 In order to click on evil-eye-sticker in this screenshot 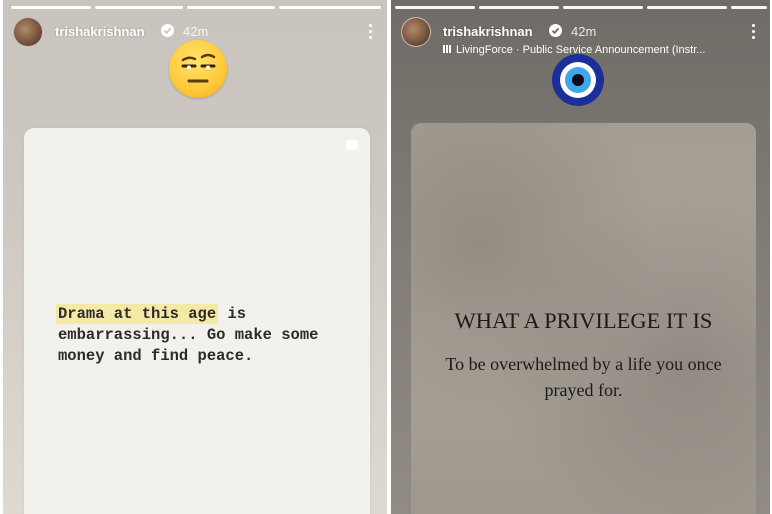, I will do `click(578, 80)`.